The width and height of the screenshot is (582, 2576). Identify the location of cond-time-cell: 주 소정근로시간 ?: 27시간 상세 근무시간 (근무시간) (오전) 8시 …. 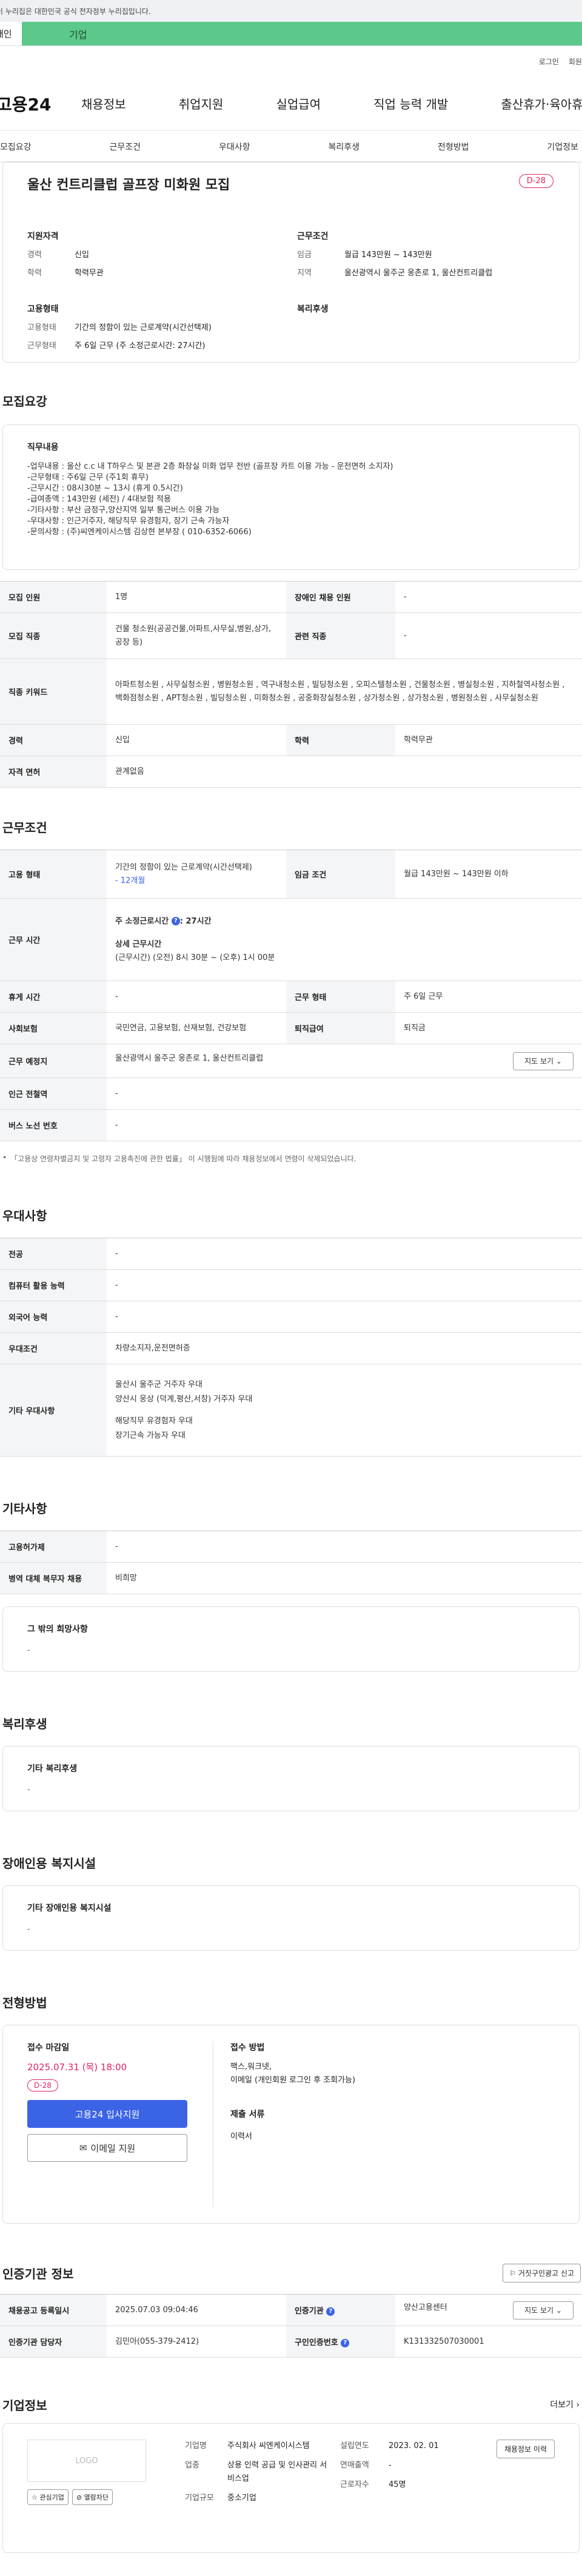
(344, 940).